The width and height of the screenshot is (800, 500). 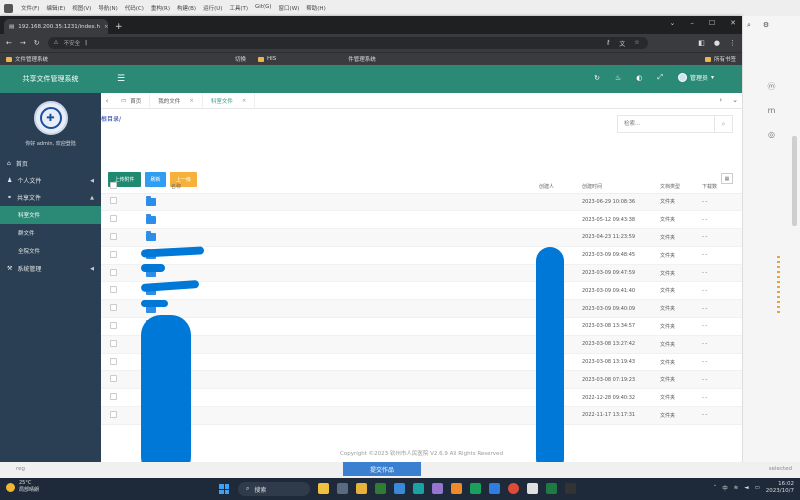 What do you see at coordinates (771, 86) in the screenshot?
I see `panel-icon: ⓜ` at bounding box center [771, 86].